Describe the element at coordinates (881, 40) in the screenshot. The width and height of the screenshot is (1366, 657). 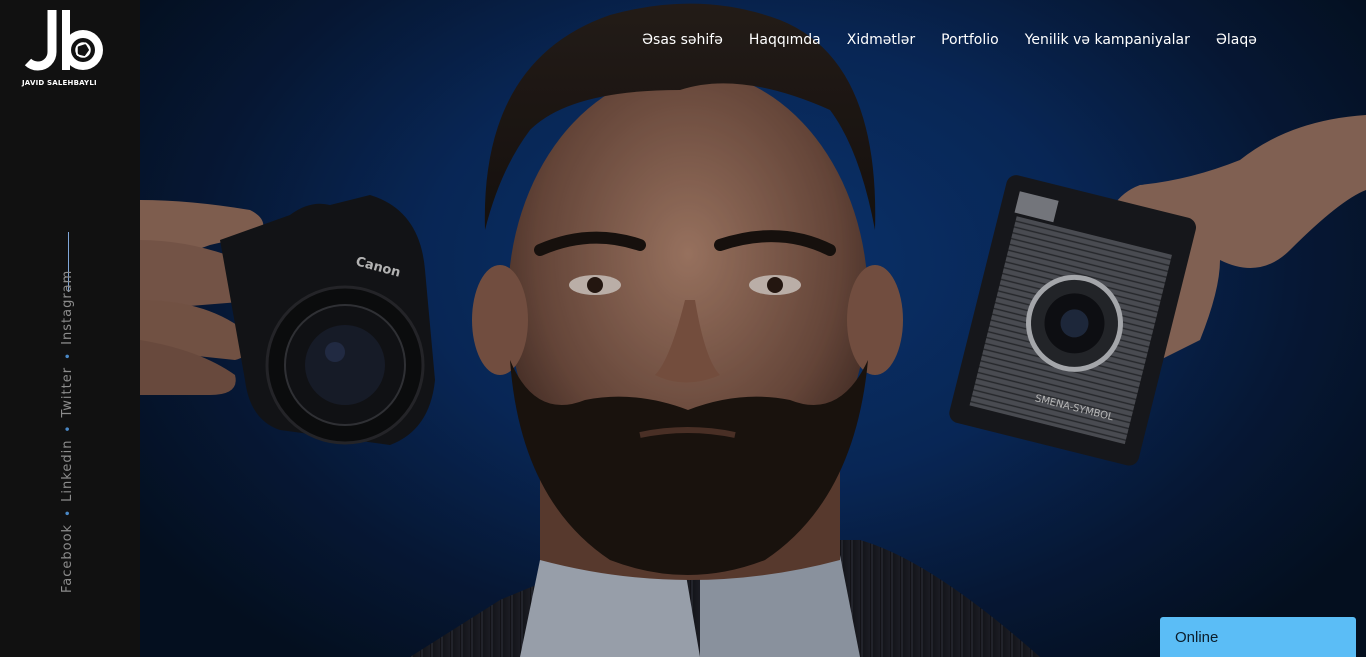
I see `nav-item-services: Xidmətlər` at that location.